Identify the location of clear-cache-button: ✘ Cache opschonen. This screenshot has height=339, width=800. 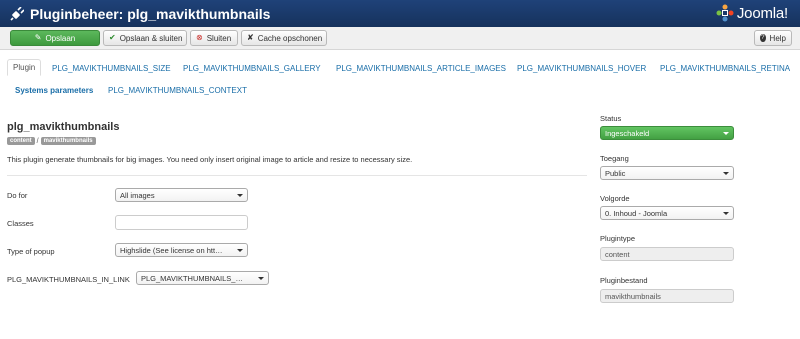
(284, 38).